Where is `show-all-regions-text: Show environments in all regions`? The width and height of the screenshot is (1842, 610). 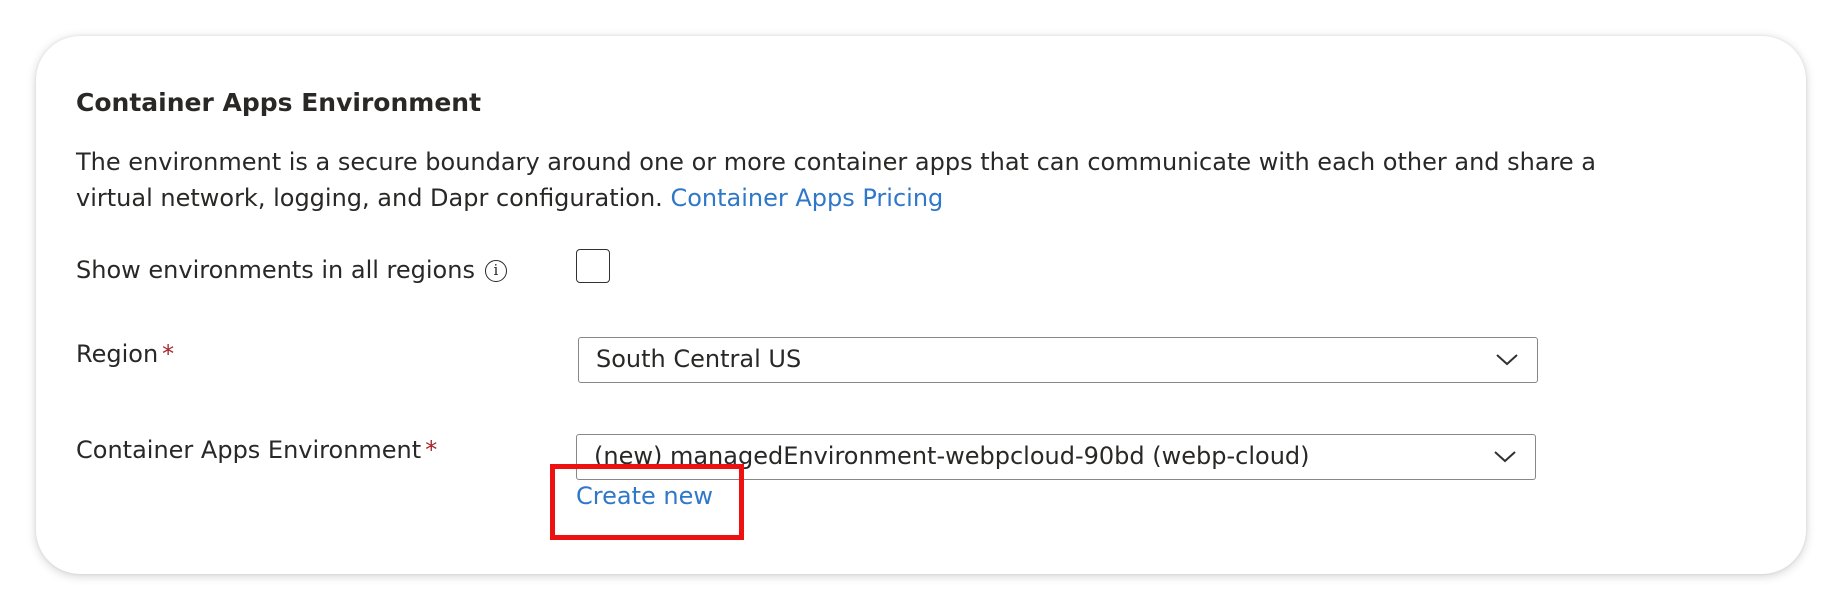
show-all-regions-text: Show environments in all regions is located at coordinates (275, 270).